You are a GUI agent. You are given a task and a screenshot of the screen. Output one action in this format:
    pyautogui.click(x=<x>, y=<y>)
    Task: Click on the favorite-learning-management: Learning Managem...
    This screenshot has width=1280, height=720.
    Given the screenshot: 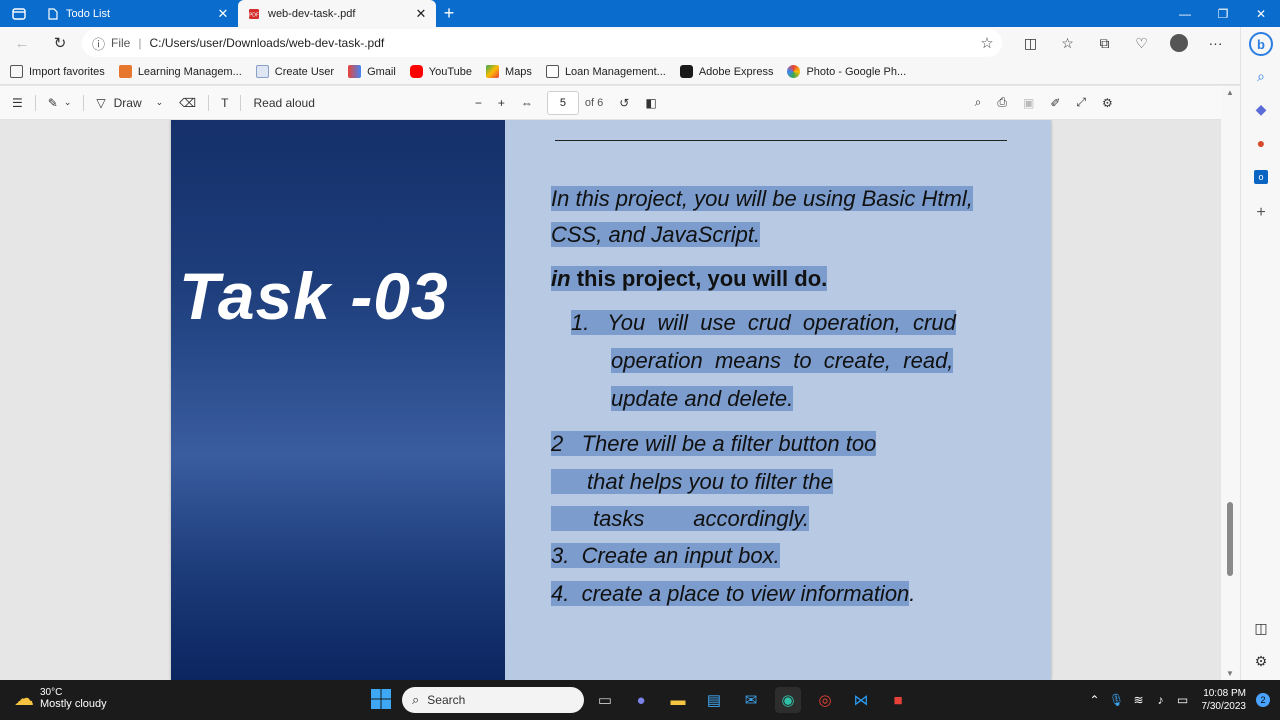 What is the action you would take?
    pyautogui.click(x=180, y=71)
    